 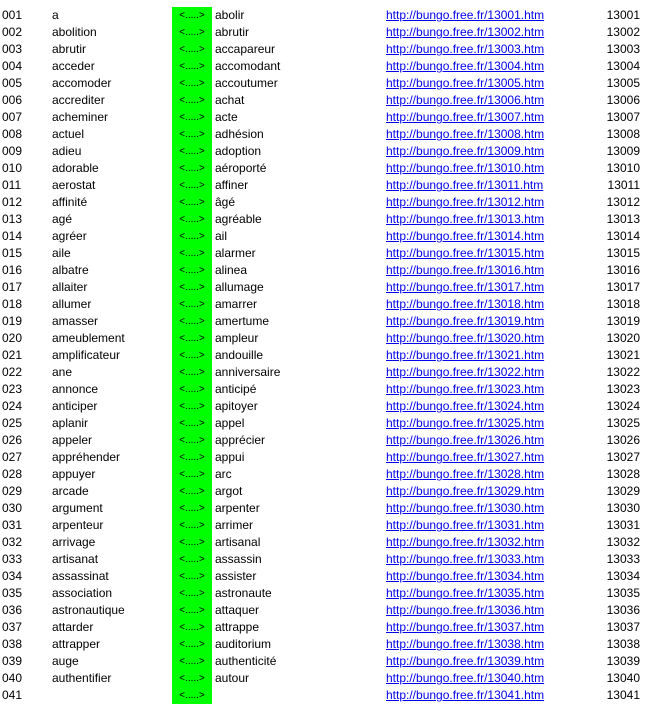 What do you see at coordinates (55, 15) in the screenshot?
I see `source-word: a` at bounding box center [55, 15].